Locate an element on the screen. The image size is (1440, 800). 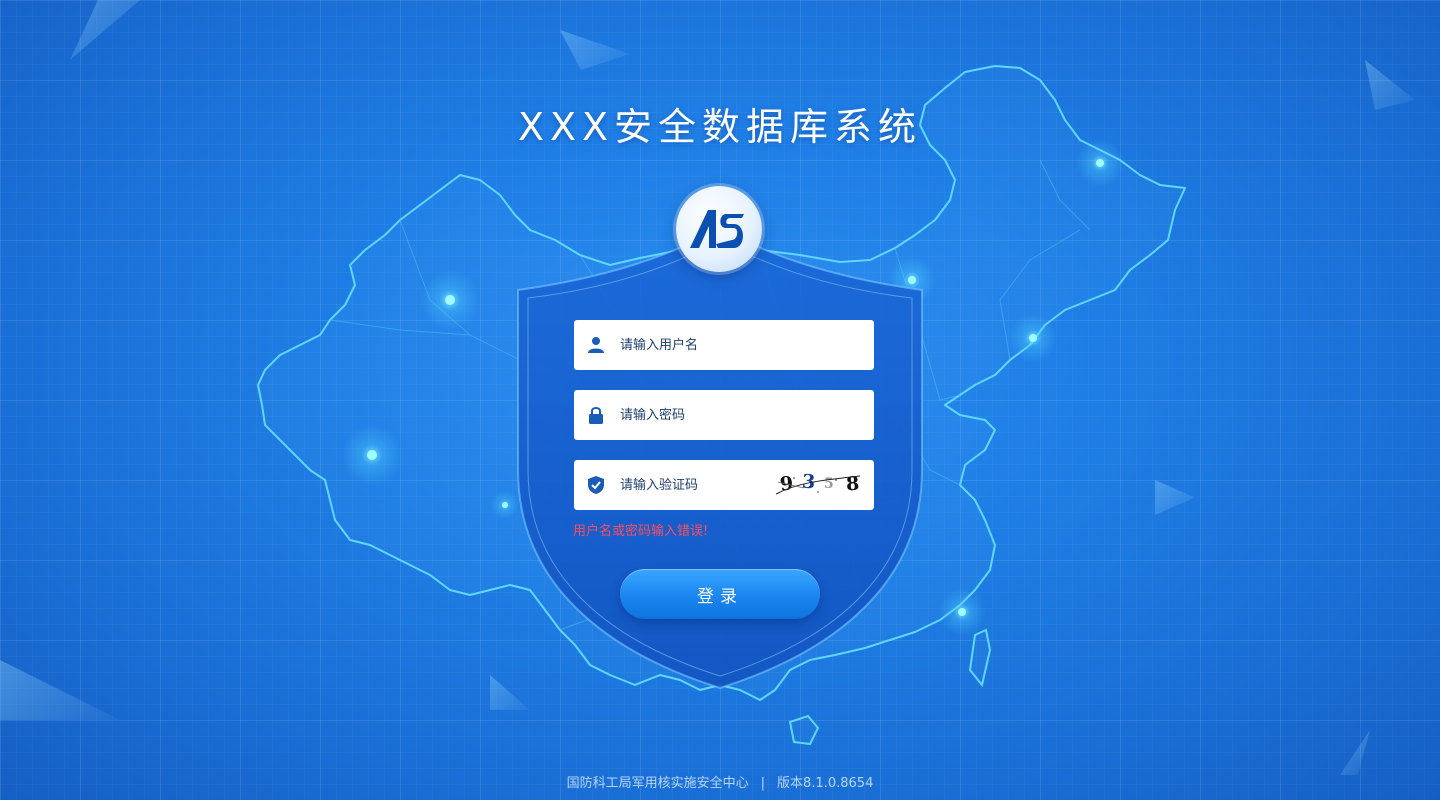
password-input is located at coordinates (695, 415).